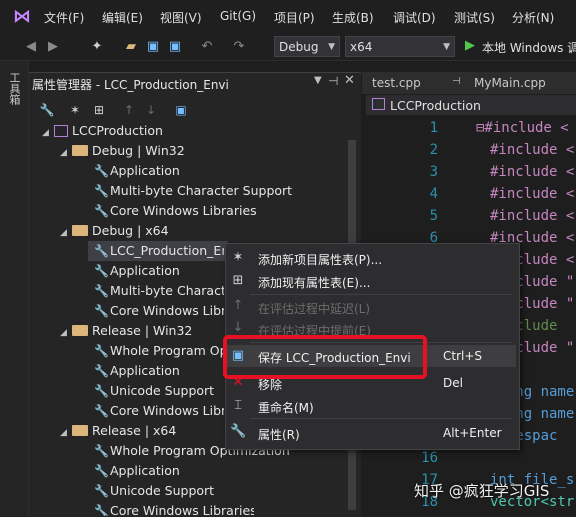 The height and width of the screenshot is (517, 576). I want to click on tree-item-selected: 🔧LCC_Production_Envi, so click(159, 251).